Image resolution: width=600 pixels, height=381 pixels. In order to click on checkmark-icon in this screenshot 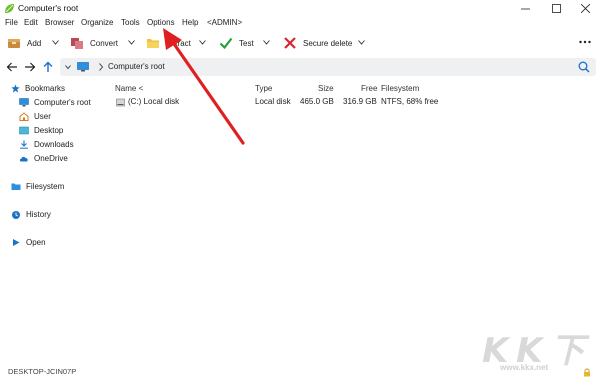, I will do `click(226, 43)`.